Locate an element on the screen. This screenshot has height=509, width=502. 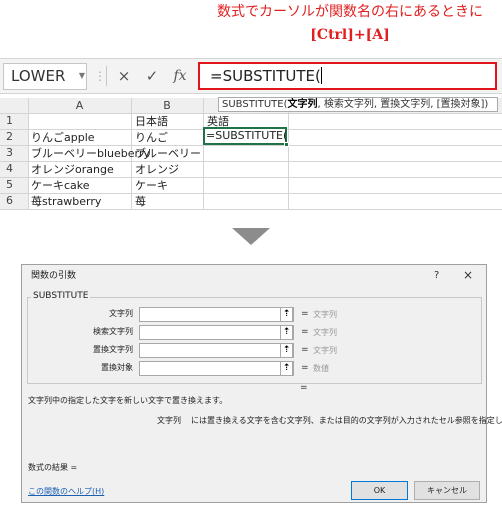
select-all-corner is located at coordinates (14, 105).